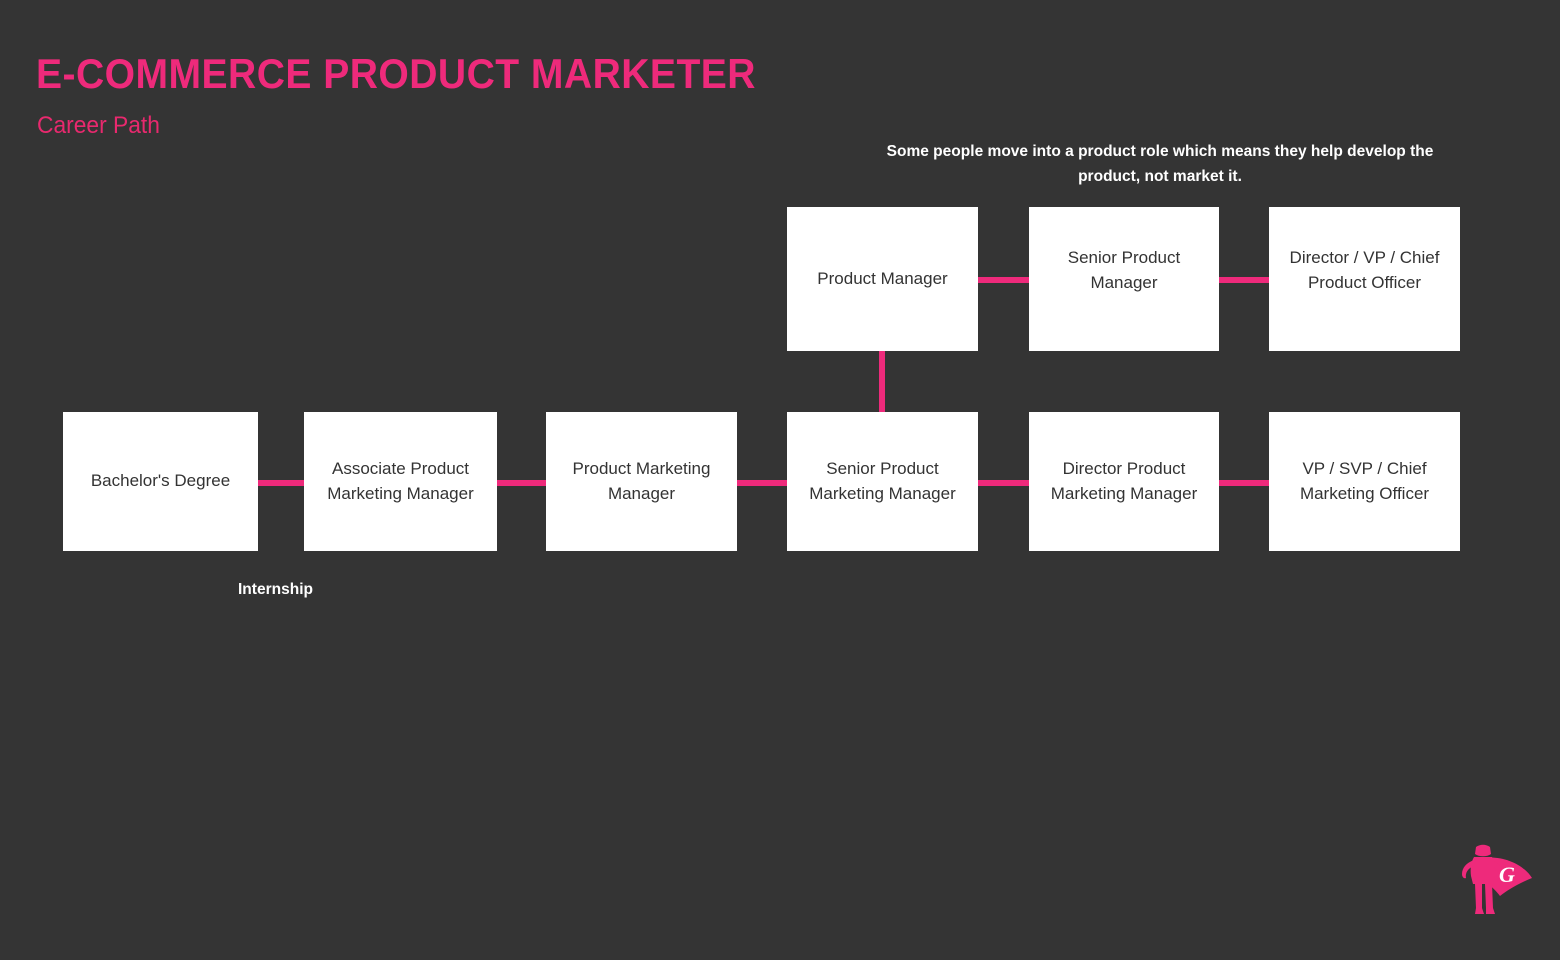 Image resolution: width=1560 pixels, height=960 pixels. Describe the element at coordinates (98, 125) in the screenshot. I see `page-subtitle: Career Path` at that location.